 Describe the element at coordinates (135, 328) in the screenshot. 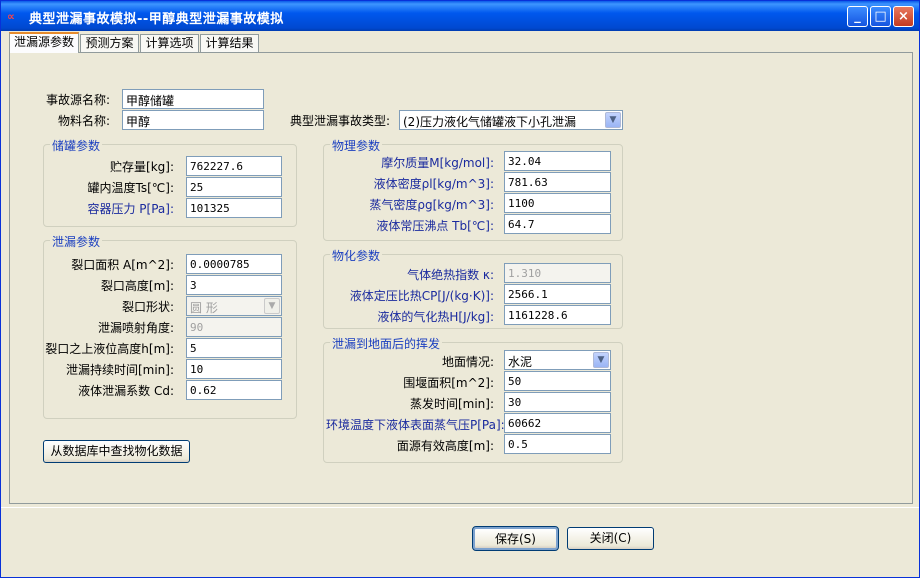

I see `jet-angle-label: 泄漏喷射角度:` at that location.